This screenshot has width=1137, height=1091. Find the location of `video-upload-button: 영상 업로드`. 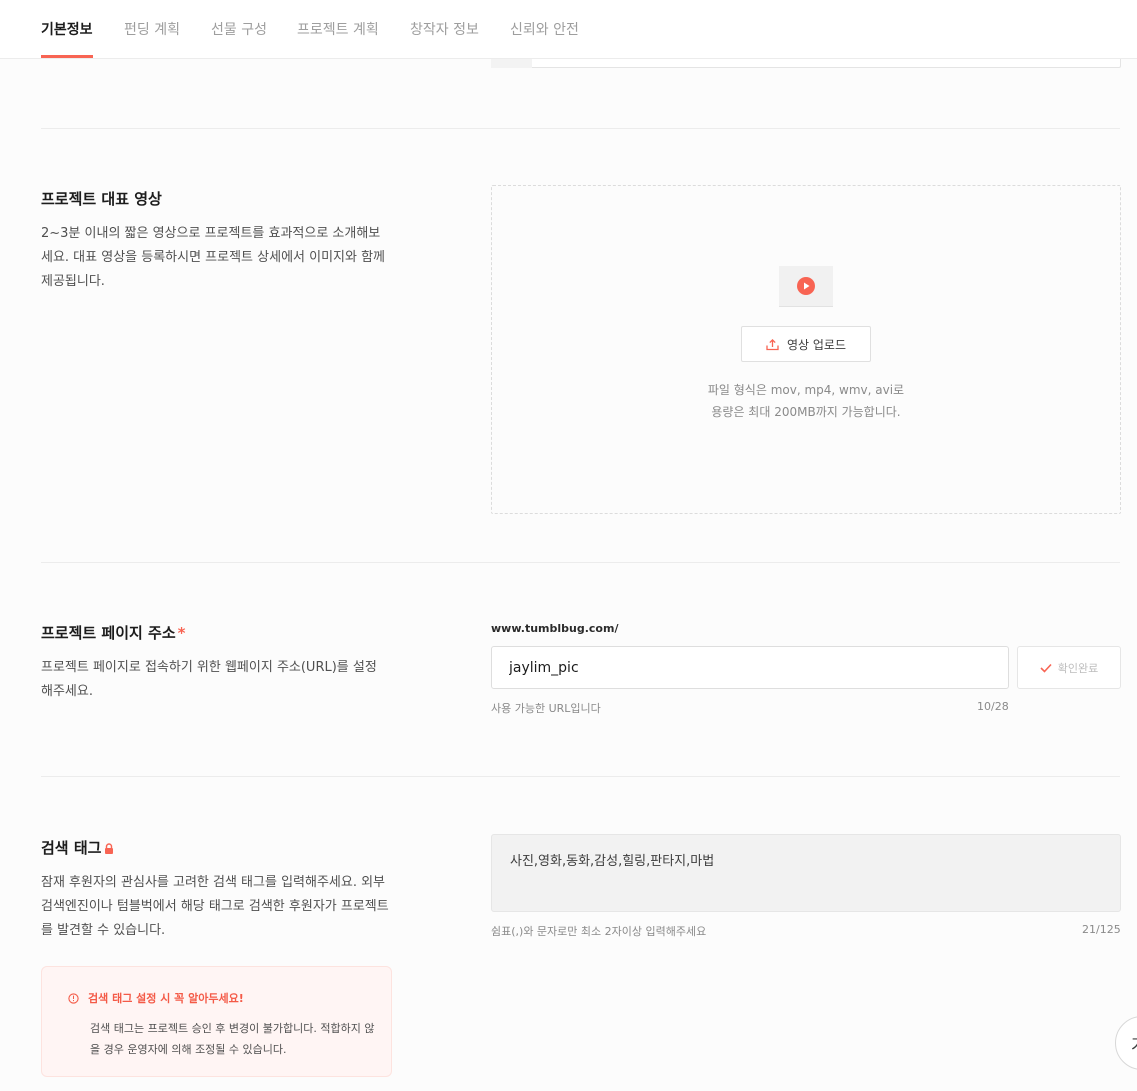

video-upload-button: 영상 업로드 is located at coordinates (806, 344).